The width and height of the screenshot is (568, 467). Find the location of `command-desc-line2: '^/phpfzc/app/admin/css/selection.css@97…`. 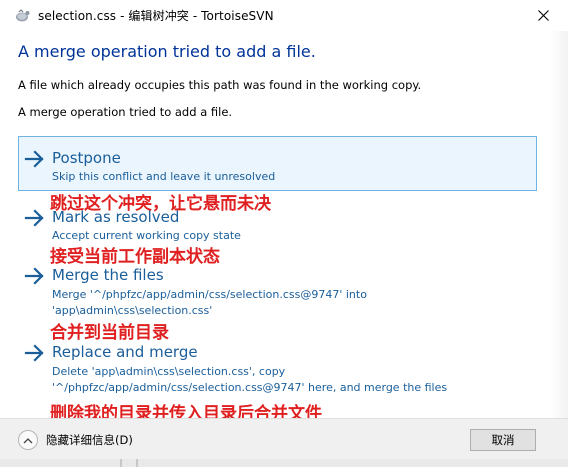

command-desc-line2: '^/phpfzc/app/admin/css/selection.css@97… is located at coordinates (250, 387).